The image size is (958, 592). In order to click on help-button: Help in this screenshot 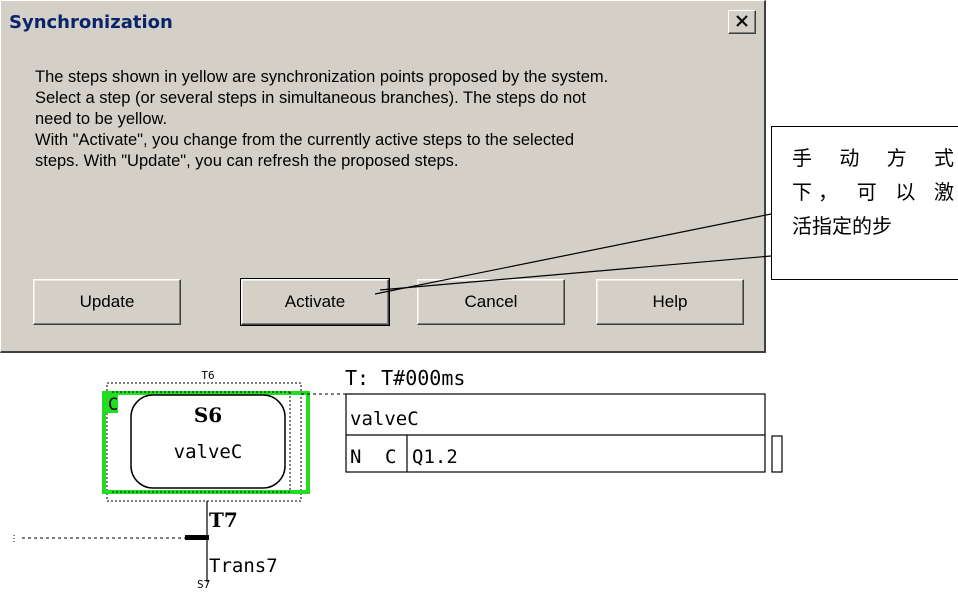, I will do `click(670, 302)`.